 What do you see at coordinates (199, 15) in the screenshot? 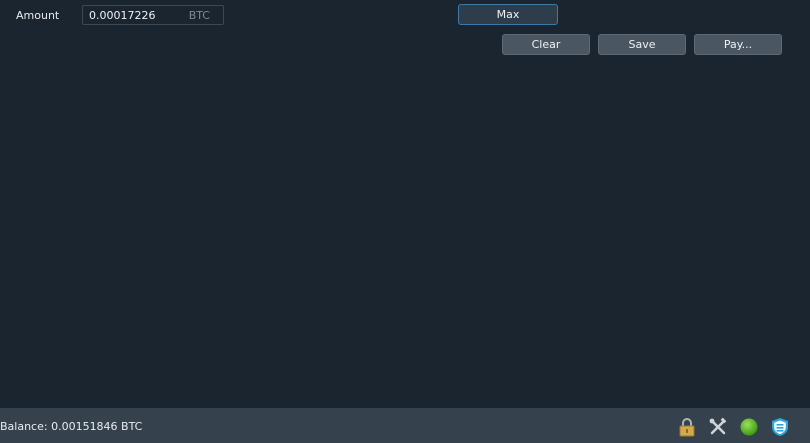
I see `amount-unit: BTC` at bounding box center [199, 15].